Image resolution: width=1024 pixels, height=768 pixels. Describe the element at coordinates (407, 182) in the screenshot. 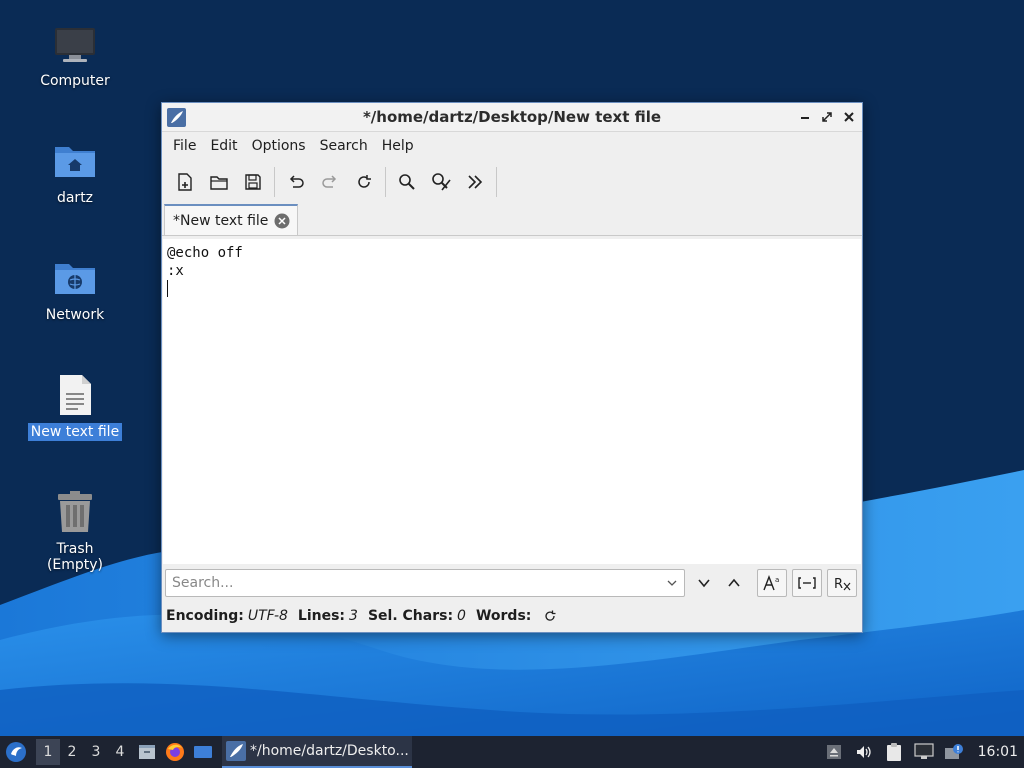

I see `find-icon` at that location.